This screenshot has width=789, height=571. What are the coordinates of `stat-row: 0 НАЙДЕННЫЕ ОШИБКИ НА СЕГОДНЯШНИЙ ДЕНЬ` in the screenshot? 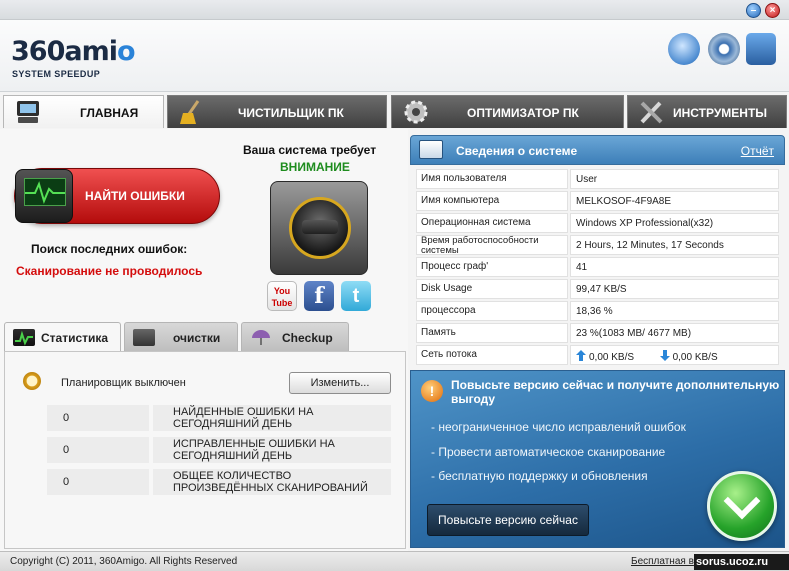 It's located at (219, 418).